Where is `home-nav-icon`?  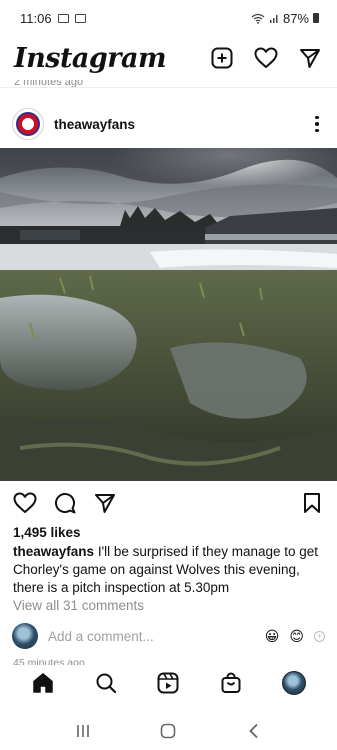 home-nav-icon is located at coordinates (168, 731).